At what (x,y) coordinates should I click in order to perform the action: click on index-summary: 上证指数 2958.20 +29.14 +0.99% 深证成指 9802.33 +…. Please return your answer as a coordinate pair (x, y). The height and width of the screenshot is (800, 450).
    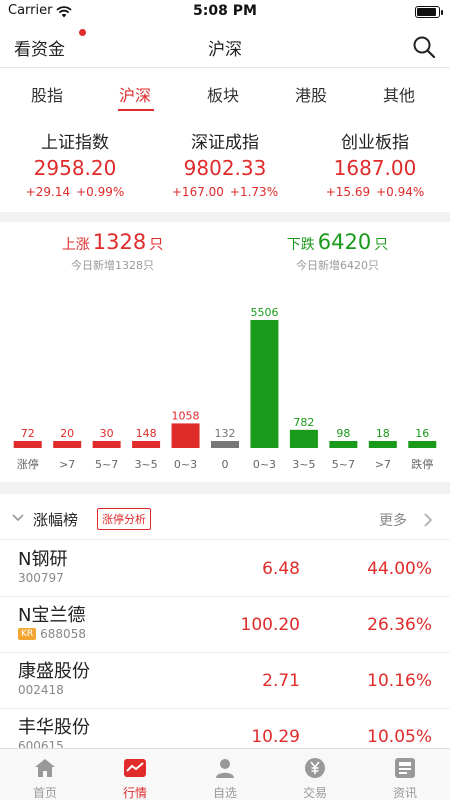
    Looking at the image, I should click on (225, 165).